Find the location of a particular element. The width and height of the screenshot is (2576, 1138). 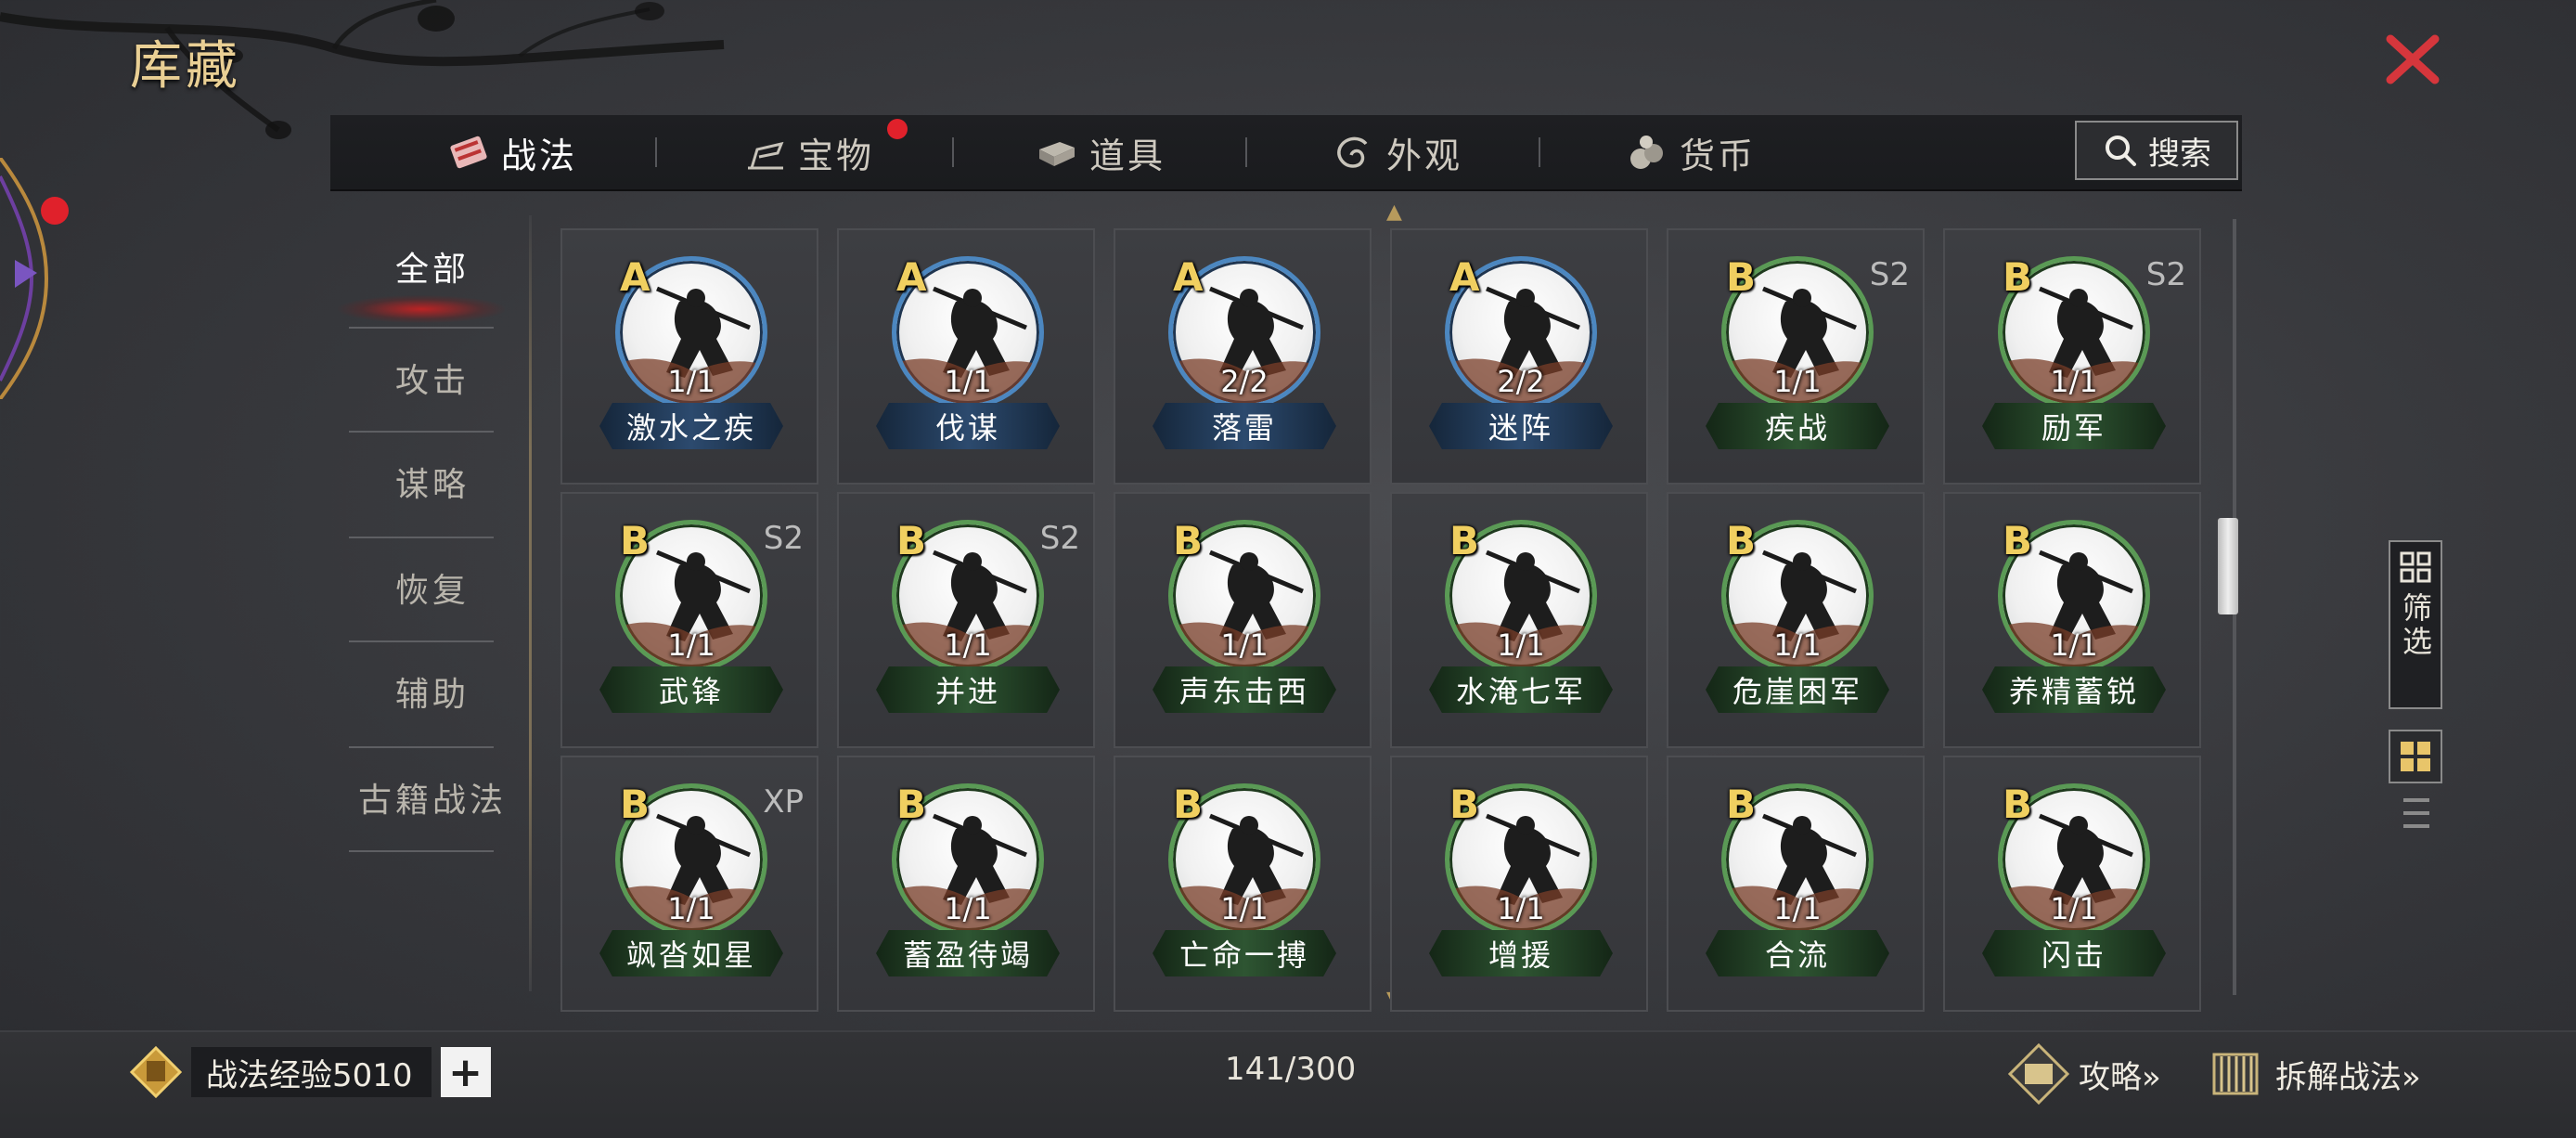

tab-appearance: 外观 is located at coordinates (1397, 152).